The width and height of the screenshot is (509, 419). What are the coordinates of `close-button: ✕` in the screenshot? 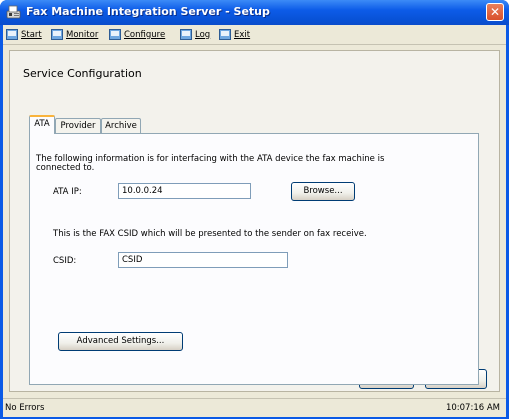 It's located at (495, 12).